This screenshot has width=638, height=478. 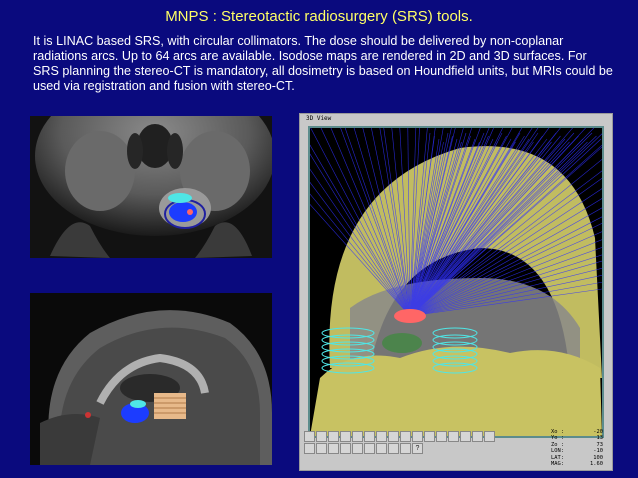 What do you see at coordinates (429, 436) in the screenshot?
I see `sphere-icon` at bounding box center [429, 436].